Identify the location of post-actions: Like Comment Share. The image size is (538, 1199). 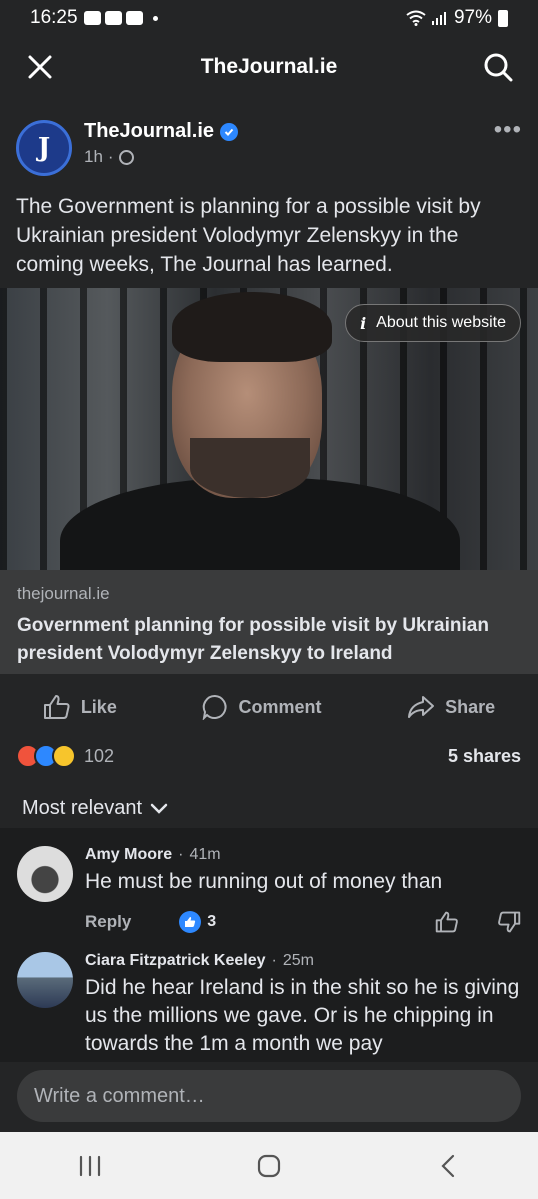
(269, 707).